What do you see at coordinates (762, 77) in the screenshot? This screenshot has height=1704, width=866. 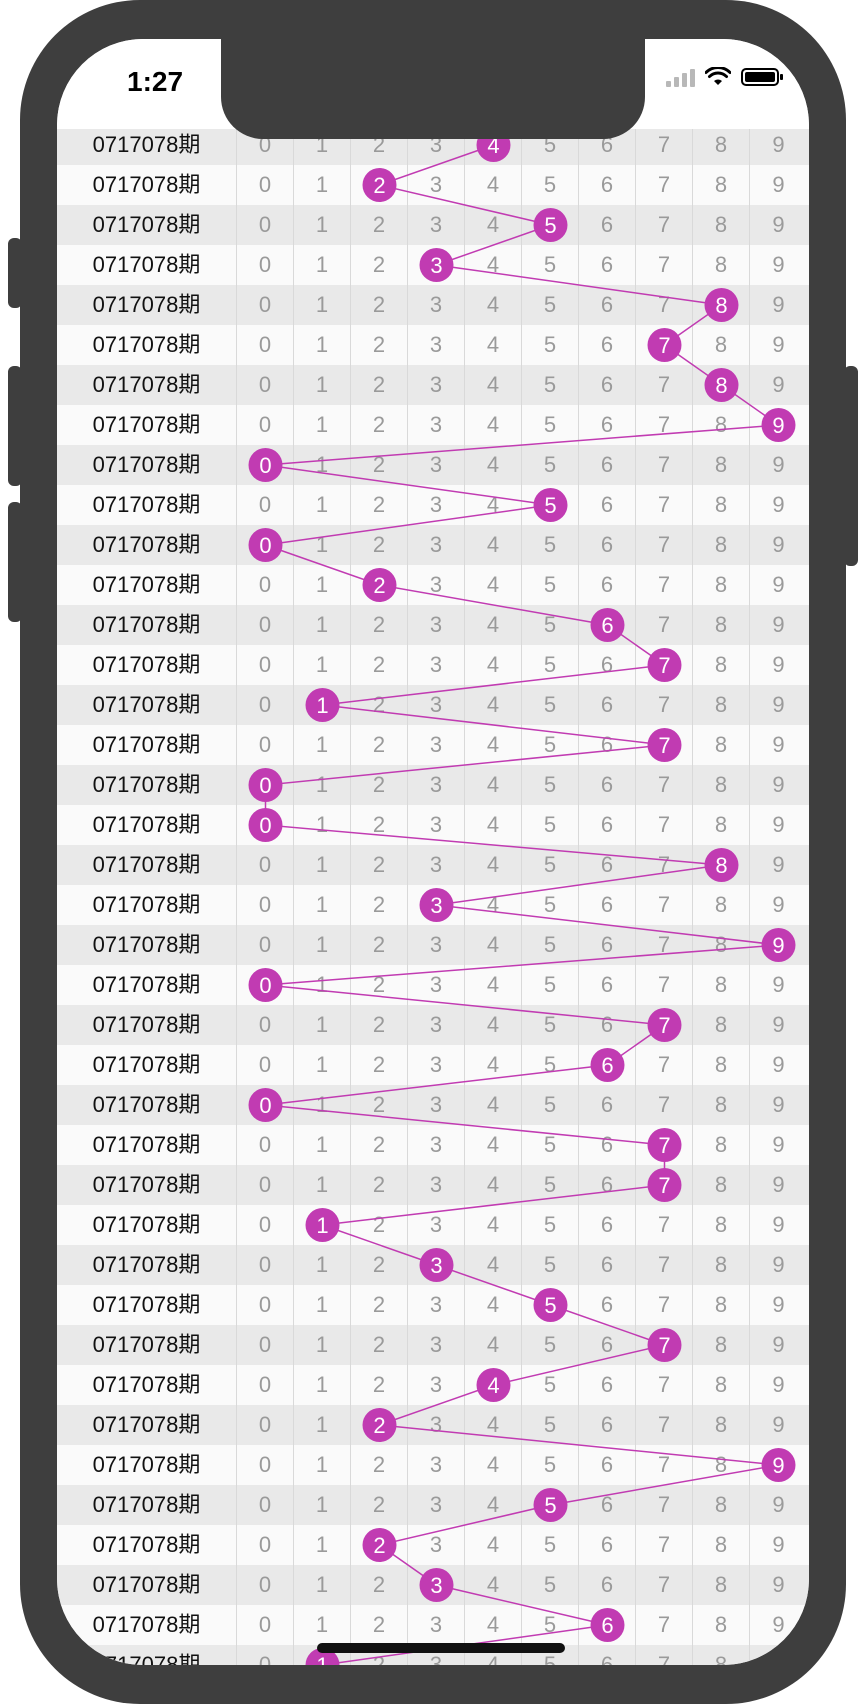 I see `battery-icon` at bounding box center [762, 77].